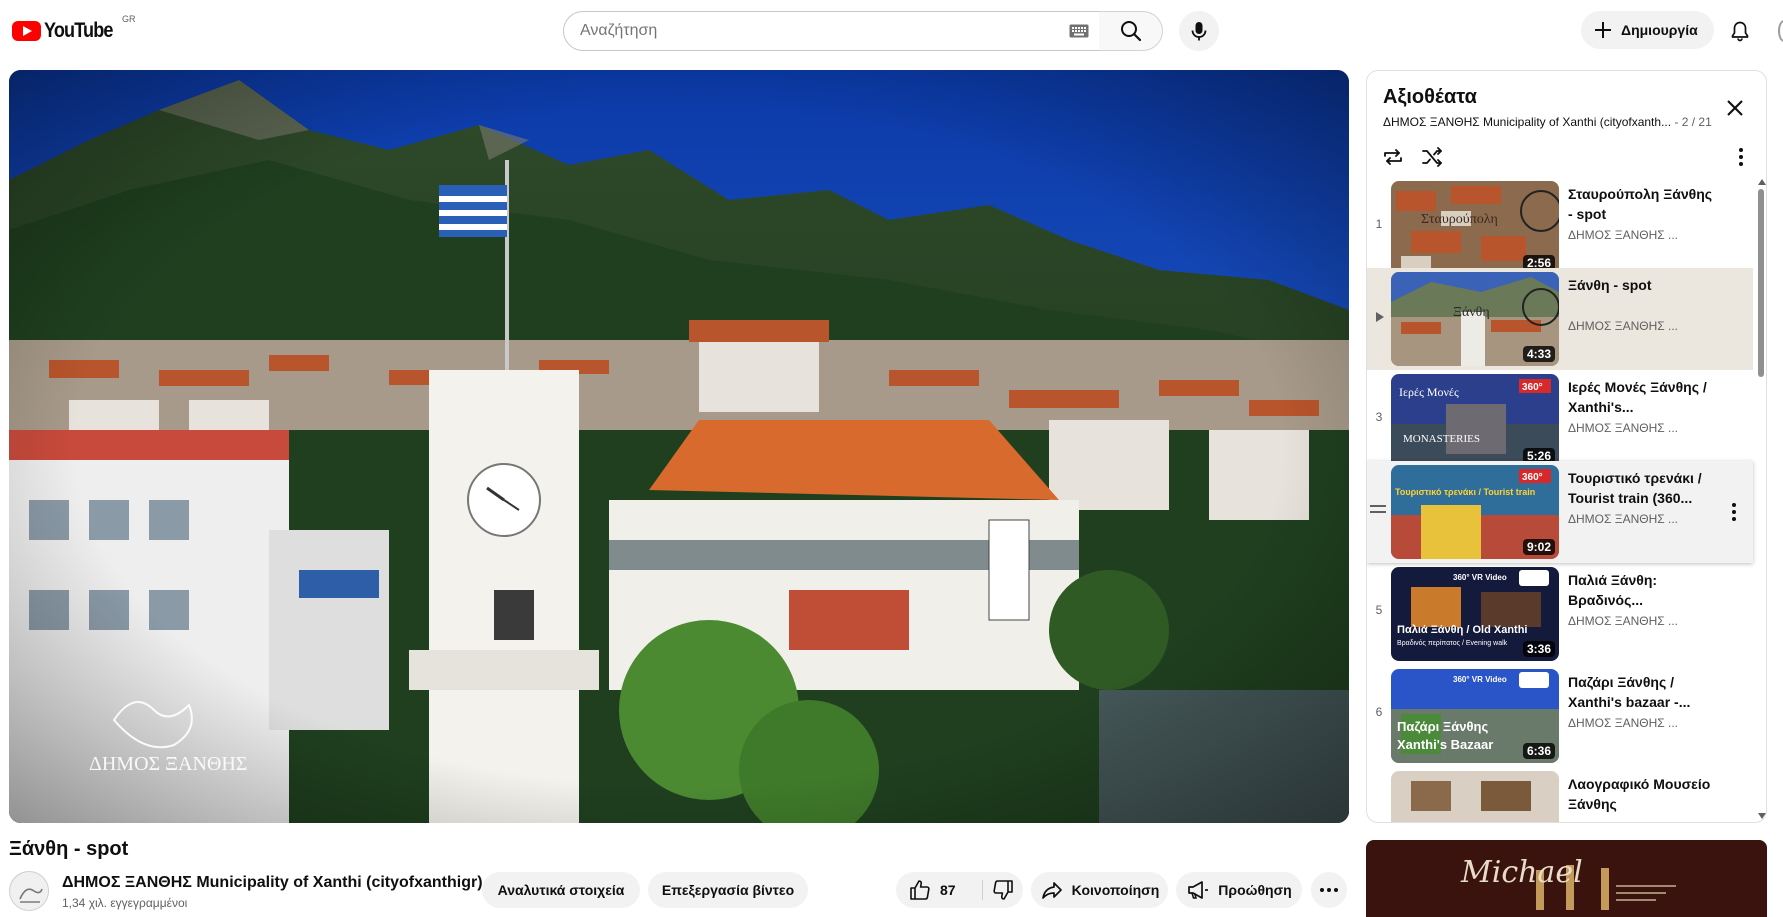  I want to click on more-horizontal-icon, so click(1329, 890).